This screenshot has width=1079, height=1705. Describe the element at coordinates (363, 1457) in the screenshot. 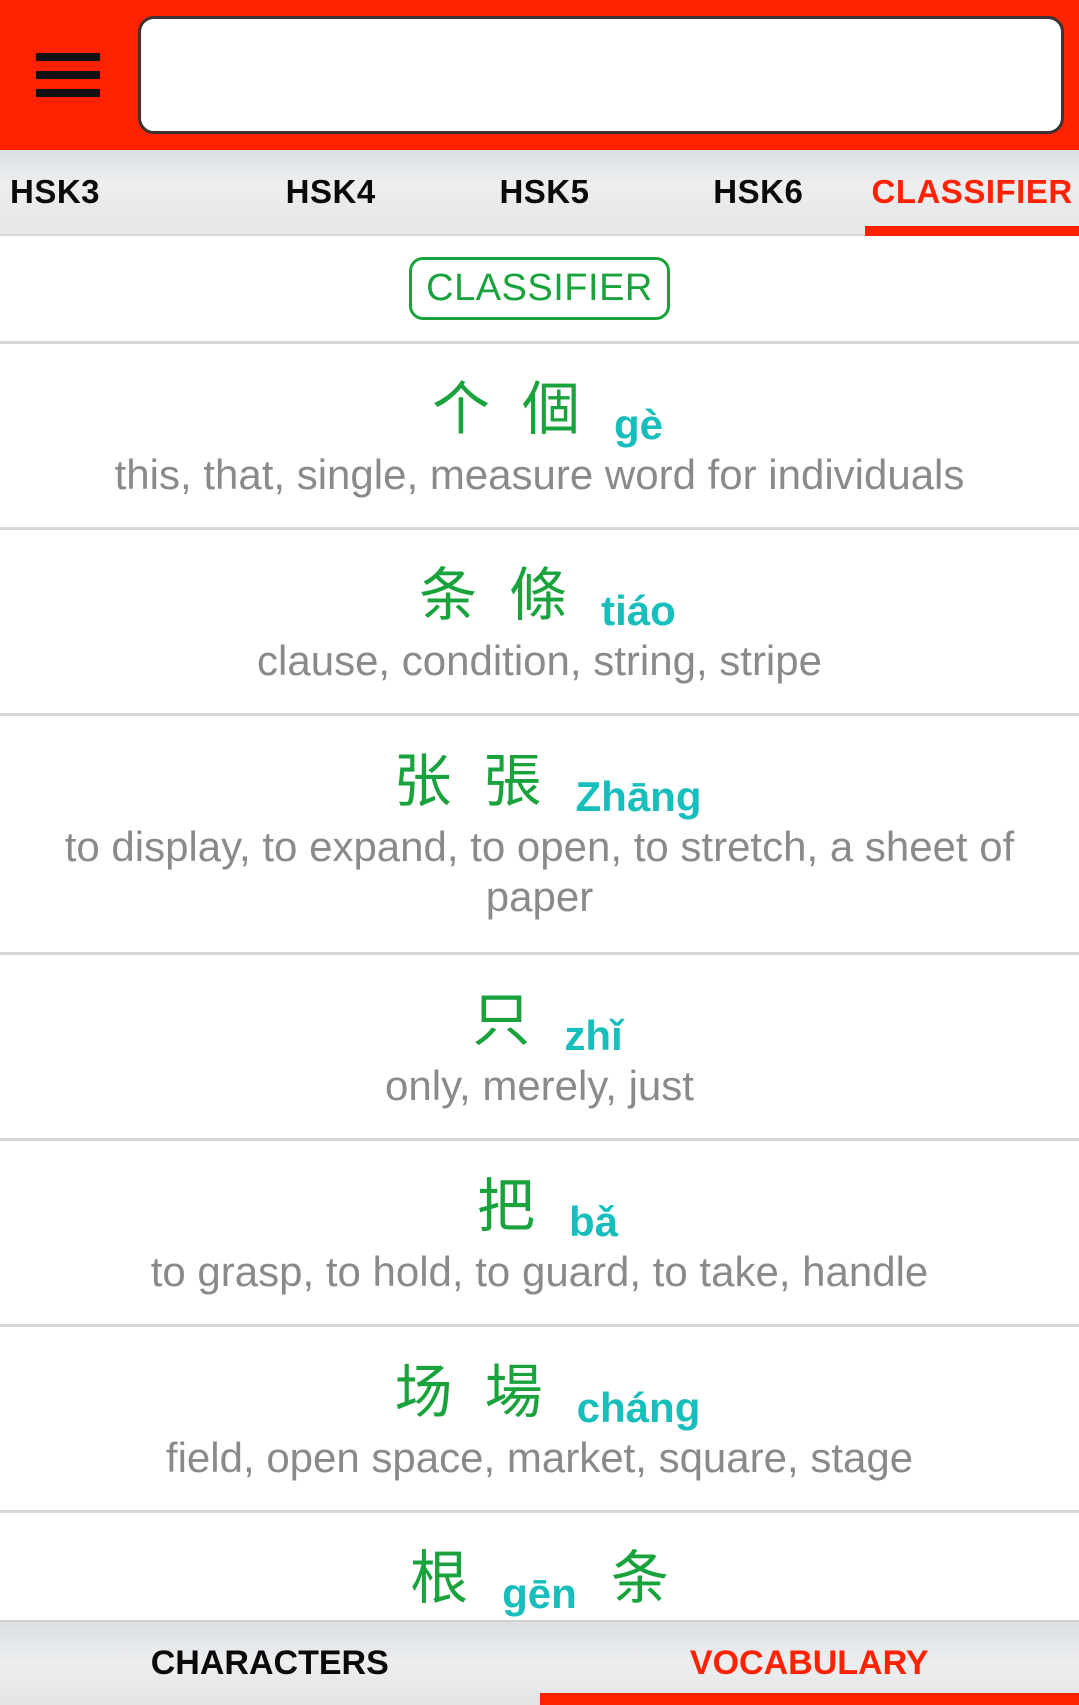

I see `meaning-part: open space` at that location.